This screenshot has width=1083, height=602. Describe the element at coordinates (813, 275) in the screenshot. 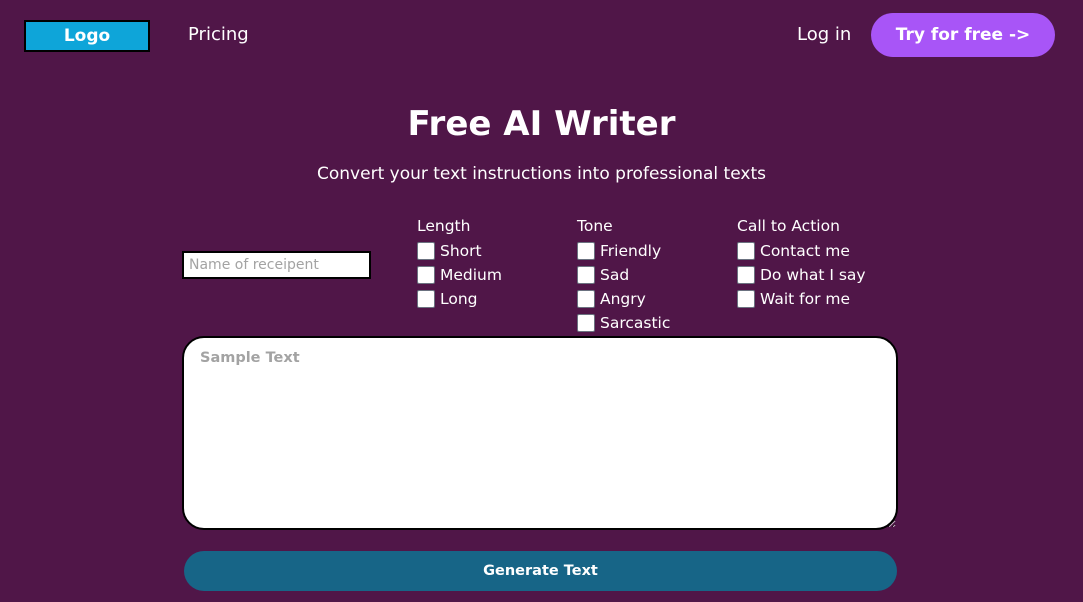

I see `option-label: Do what I say` at that location.